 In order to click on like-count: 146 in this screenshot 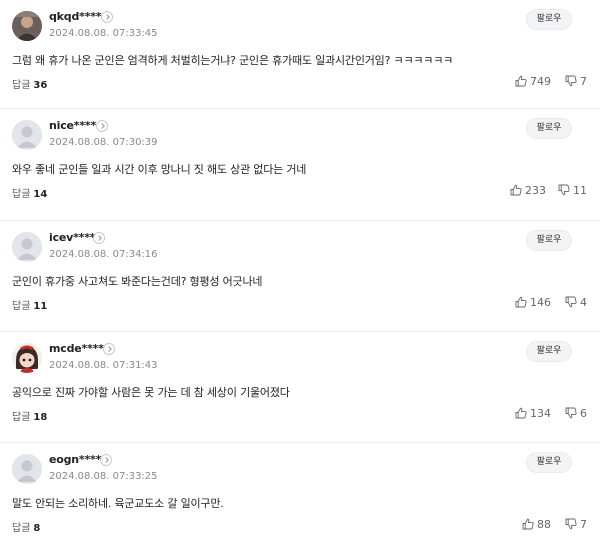, I will do `click(540, 302)`.